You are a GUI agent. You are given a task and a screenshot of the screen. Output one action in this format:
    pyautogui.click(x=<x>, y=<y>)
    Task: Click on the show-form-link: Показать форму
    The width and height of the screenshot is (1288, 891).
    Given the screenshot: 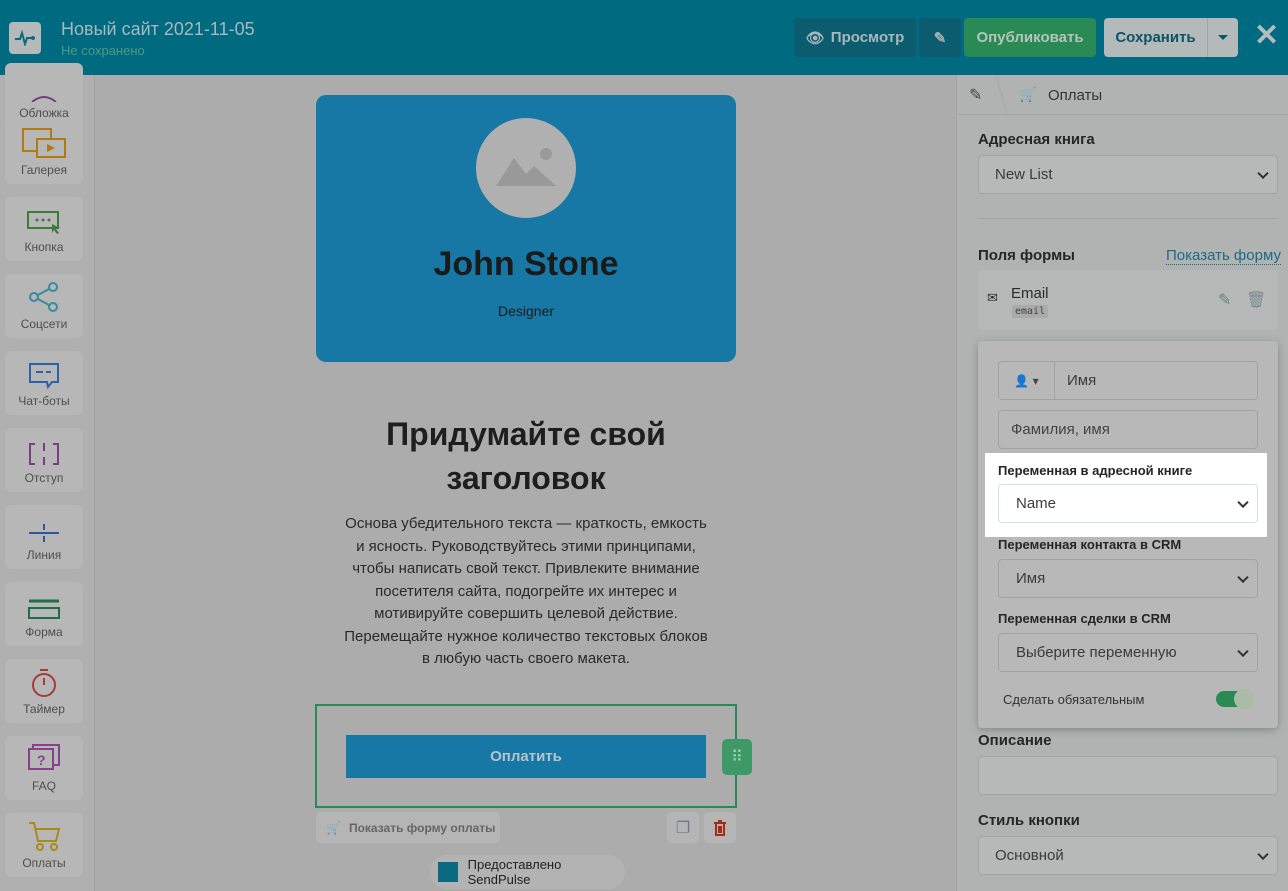 What is the action you would take?
    pyautogui.click(x=1223, y=256)
    